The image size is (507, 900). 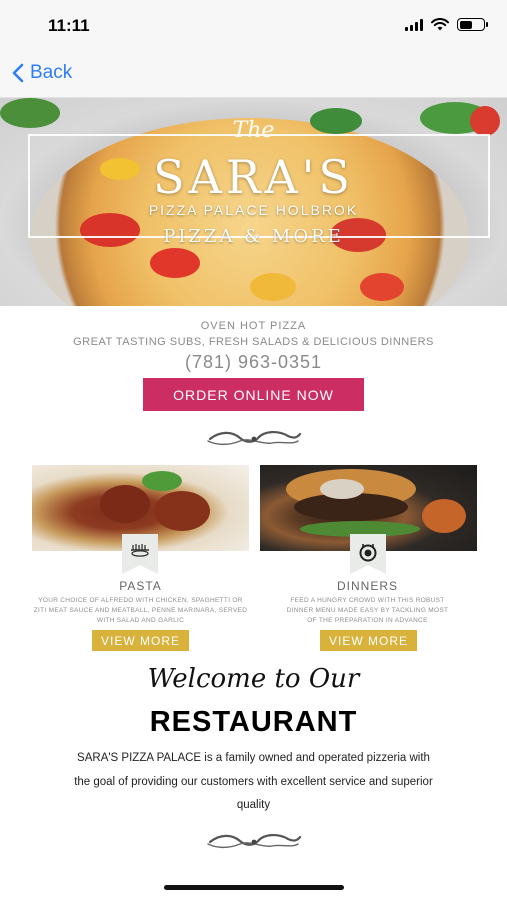 I want to click on status-bar: 11:11, so click(x=253, y=25).